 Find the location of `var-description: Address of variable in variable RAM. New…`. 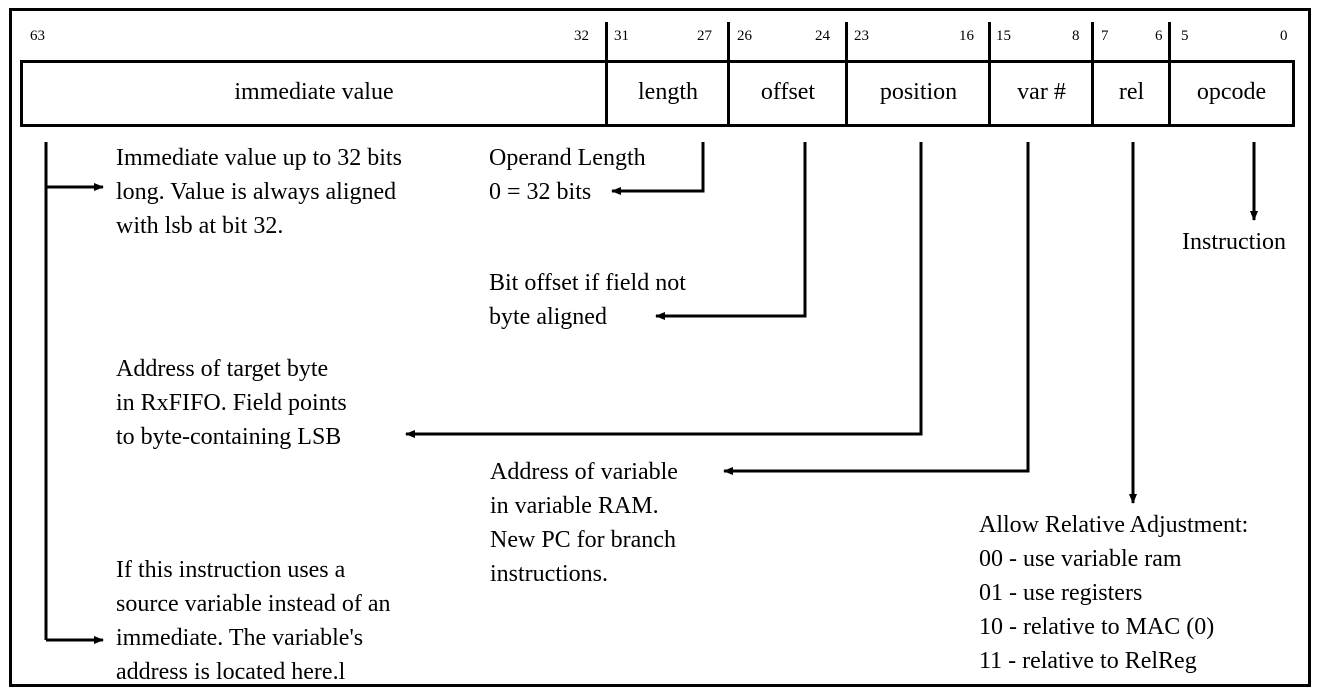

var-description: Address of variable in variable RAM. New… is located at coordinates (584, 523).